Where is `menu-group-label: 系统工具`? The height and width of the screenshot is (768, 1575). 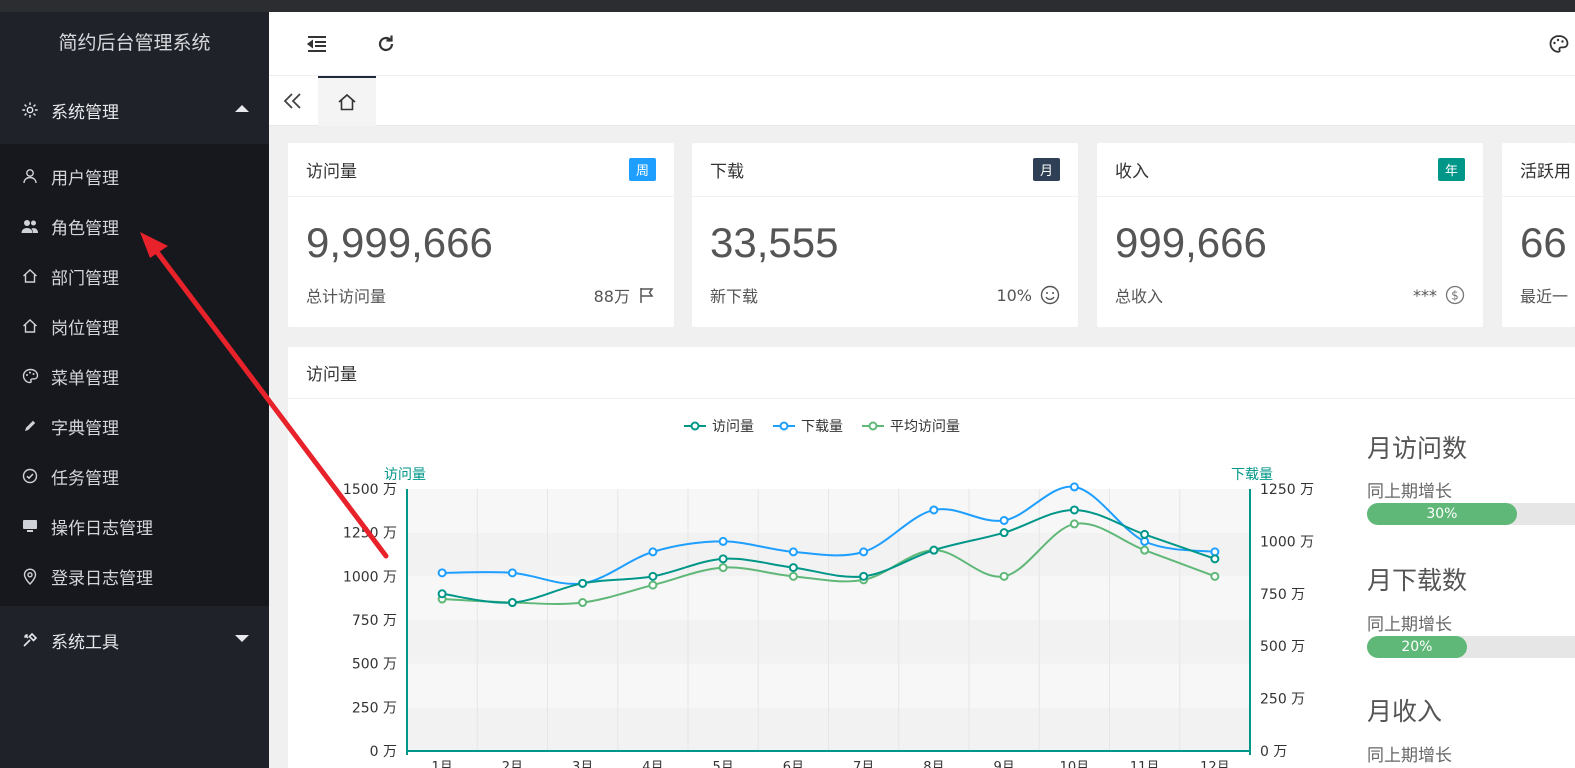
menu-group-label: 系统工具 is located at coordinates (85, 642).